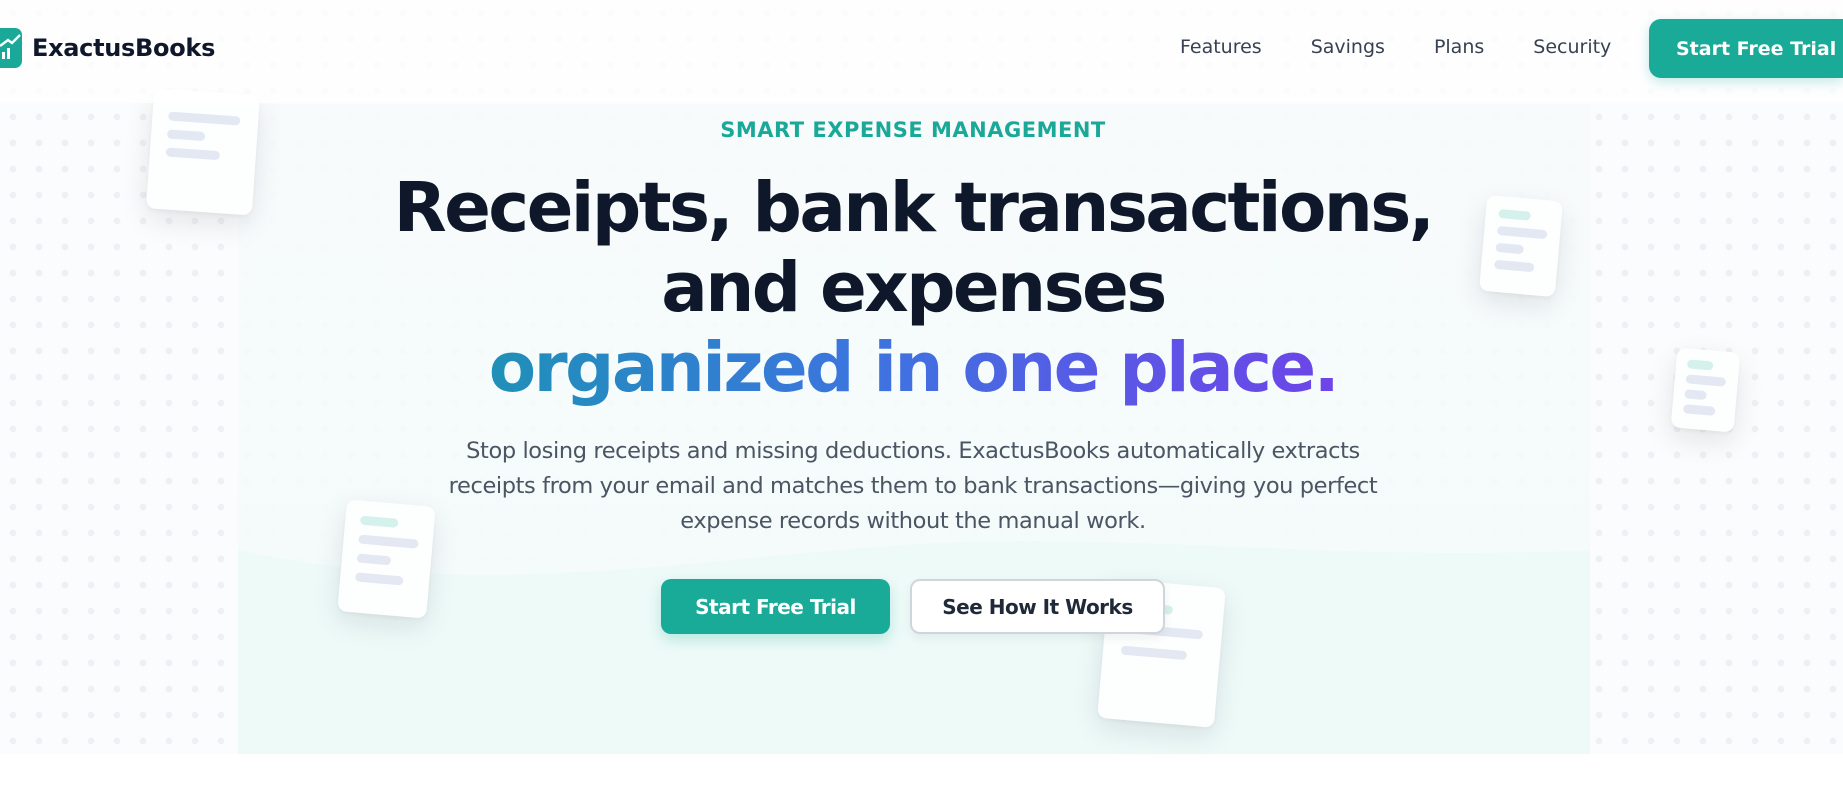  What do you see at coordinates (11, 48) in the screenshot?
I see `chart-logo-icon` at bounding box center [11, 48].